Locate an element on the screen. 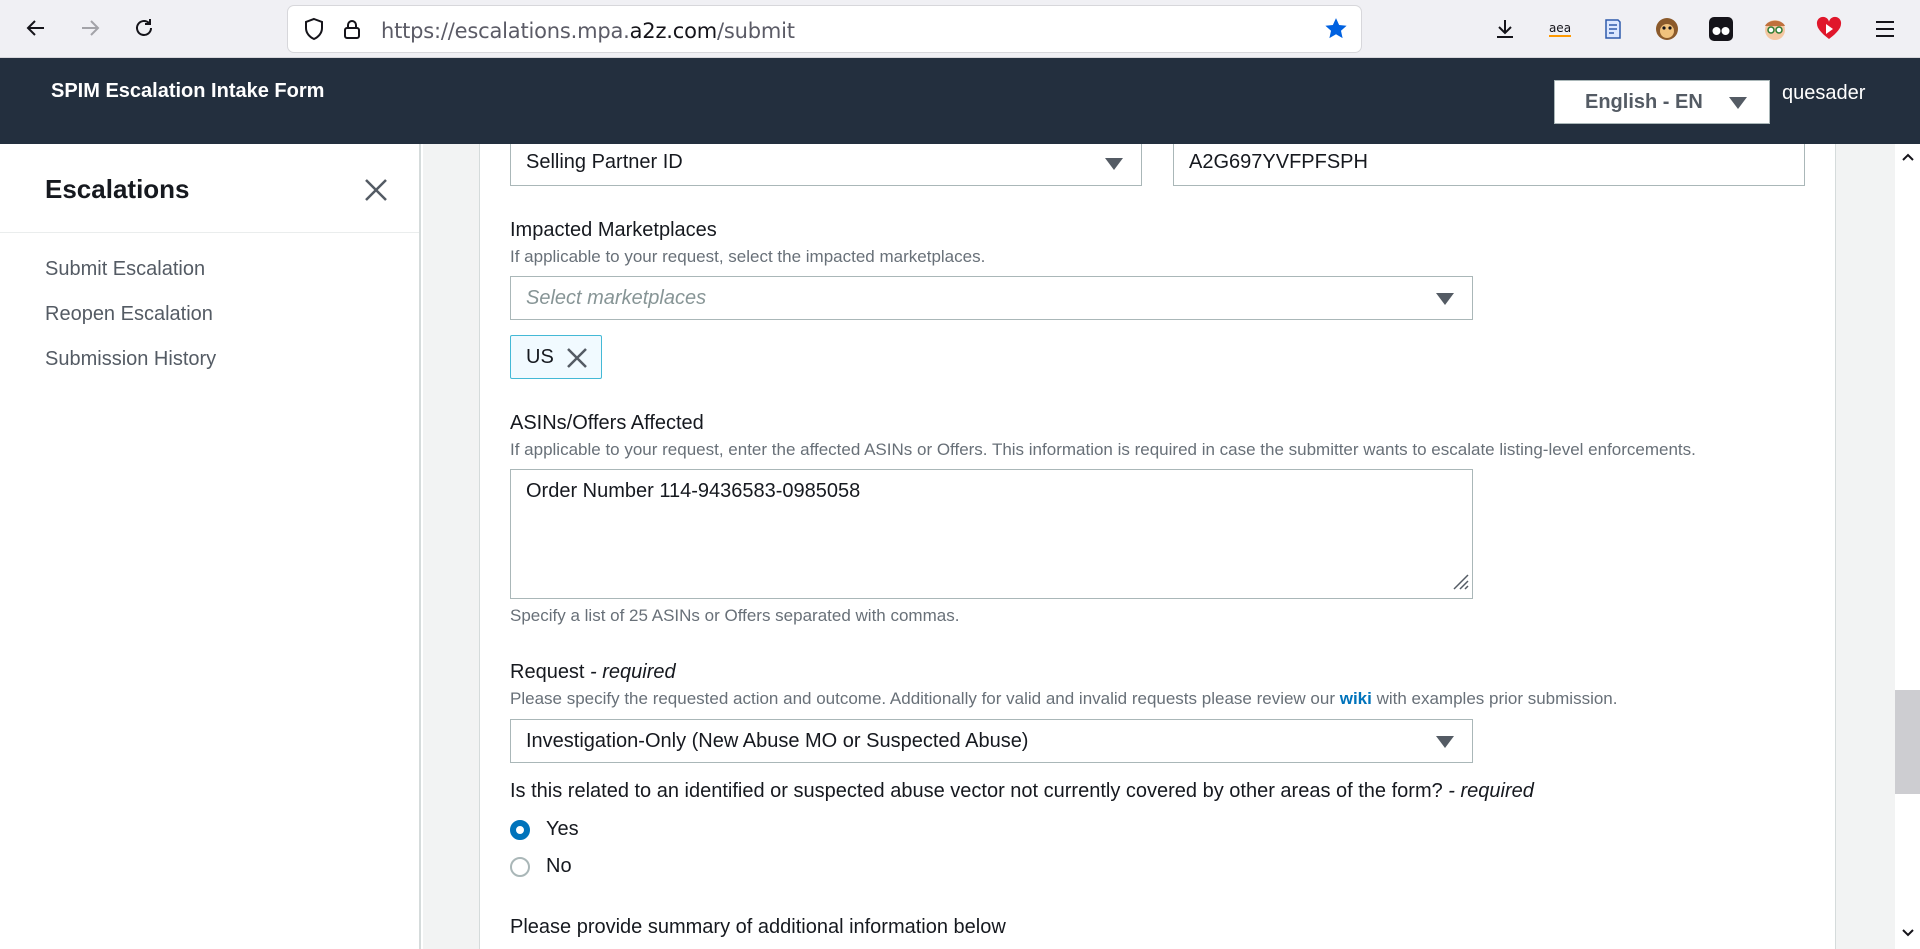 This screenshot has width=1920, height=949. scroll-thumb is located at coordinates (1907, 742).